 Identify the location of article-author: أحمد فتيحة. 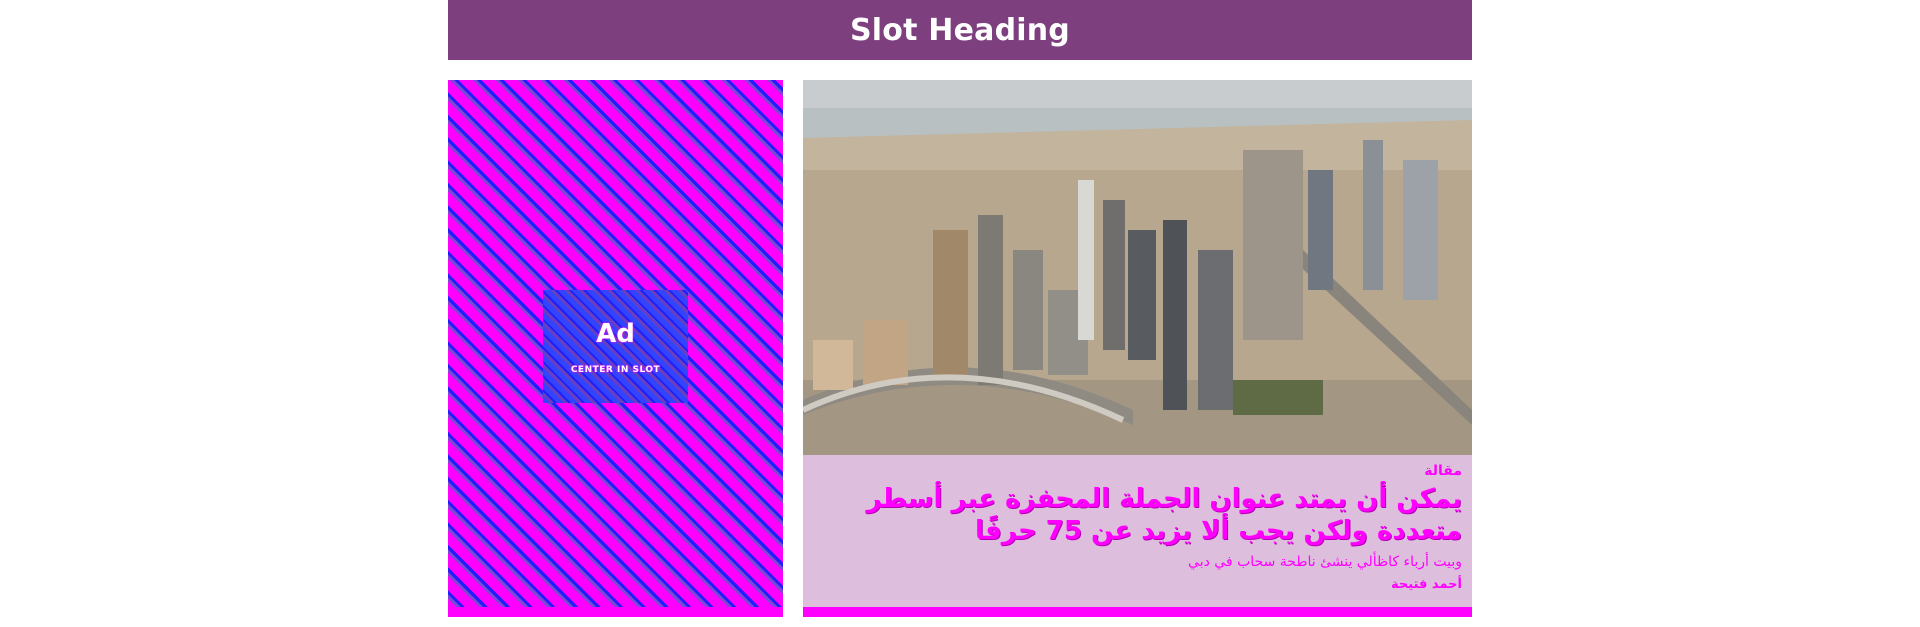
(1426, 584).